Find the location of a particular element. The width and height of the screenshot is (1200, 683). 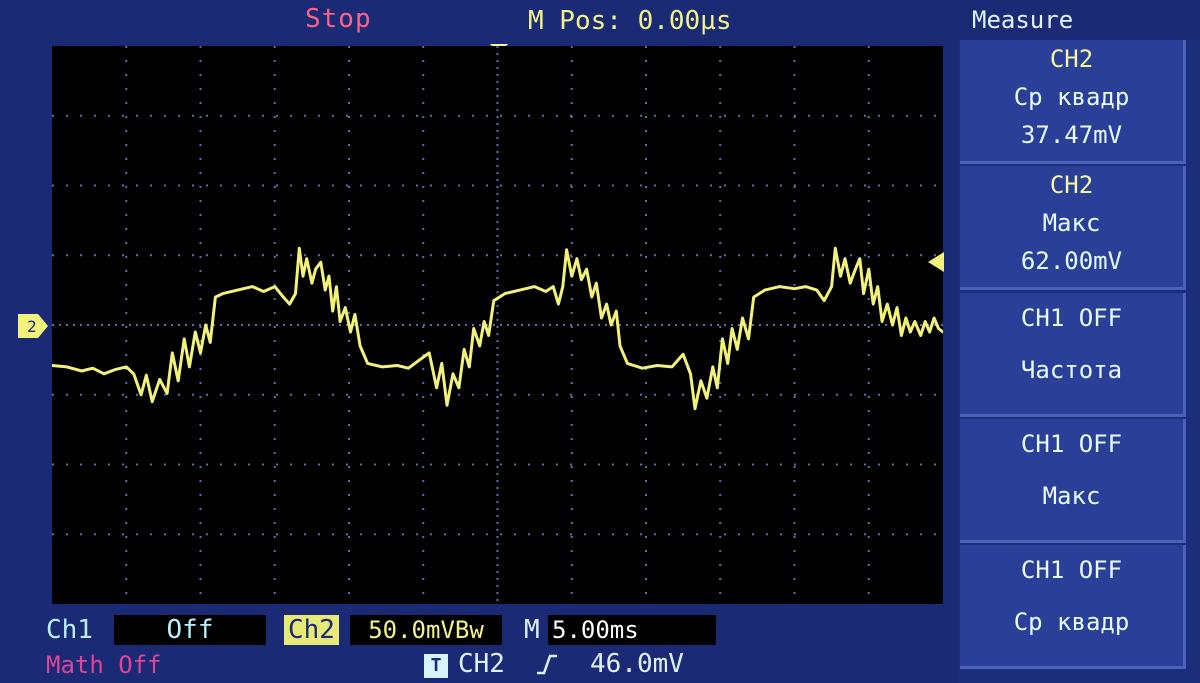

measure-slot-4: CH1 OFF Макс is located at coordinates (1073, 481).